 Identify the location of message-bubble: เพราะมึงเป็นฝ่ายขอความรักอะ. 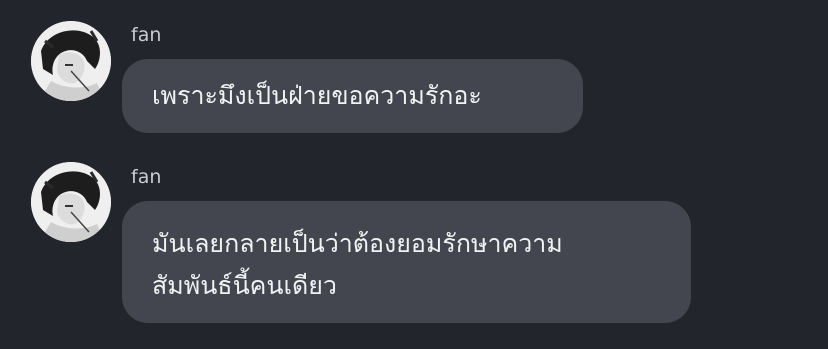
(352, 96).